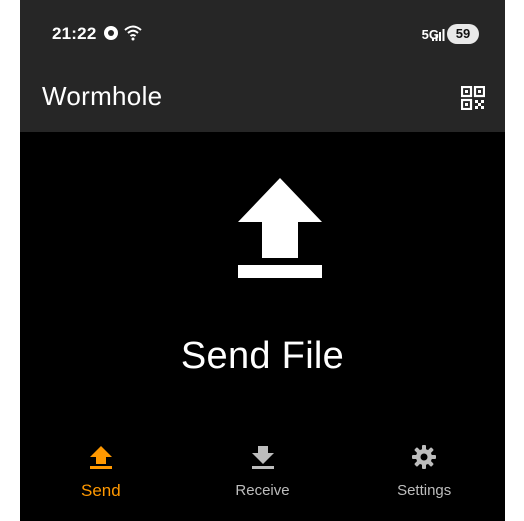 This screenshot has width=524, height=521. Describe the element at coordinates (424, 490) in the screenshot. I see `nav-label-settings: Settings` at that location.